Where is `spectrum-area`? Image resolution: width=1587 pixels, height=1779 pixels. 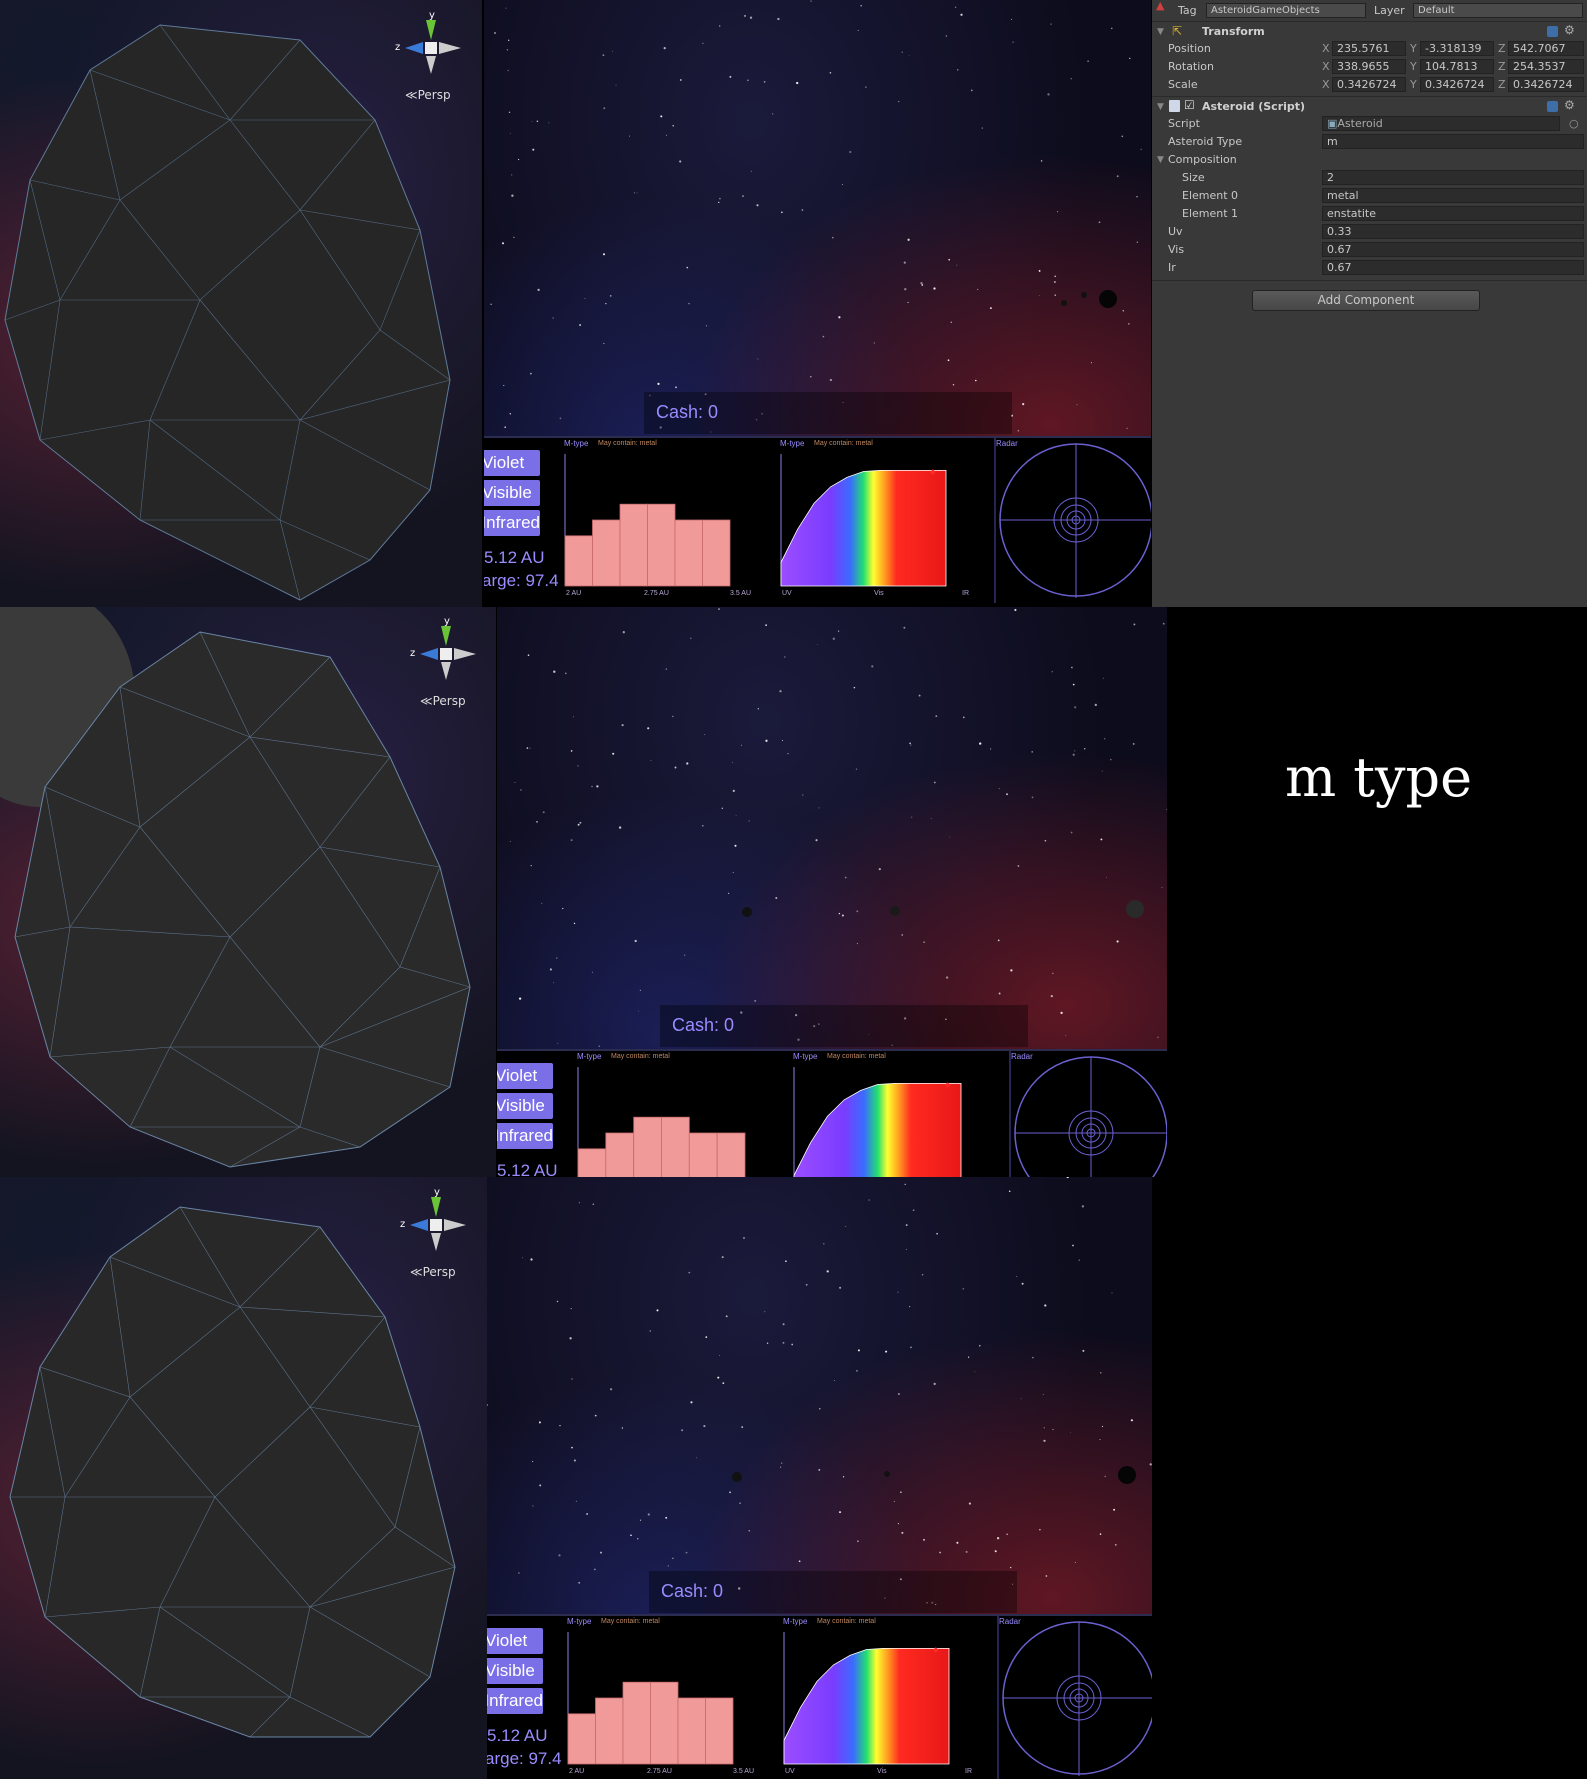 spectrum-area is located at coordinates (863, 528).